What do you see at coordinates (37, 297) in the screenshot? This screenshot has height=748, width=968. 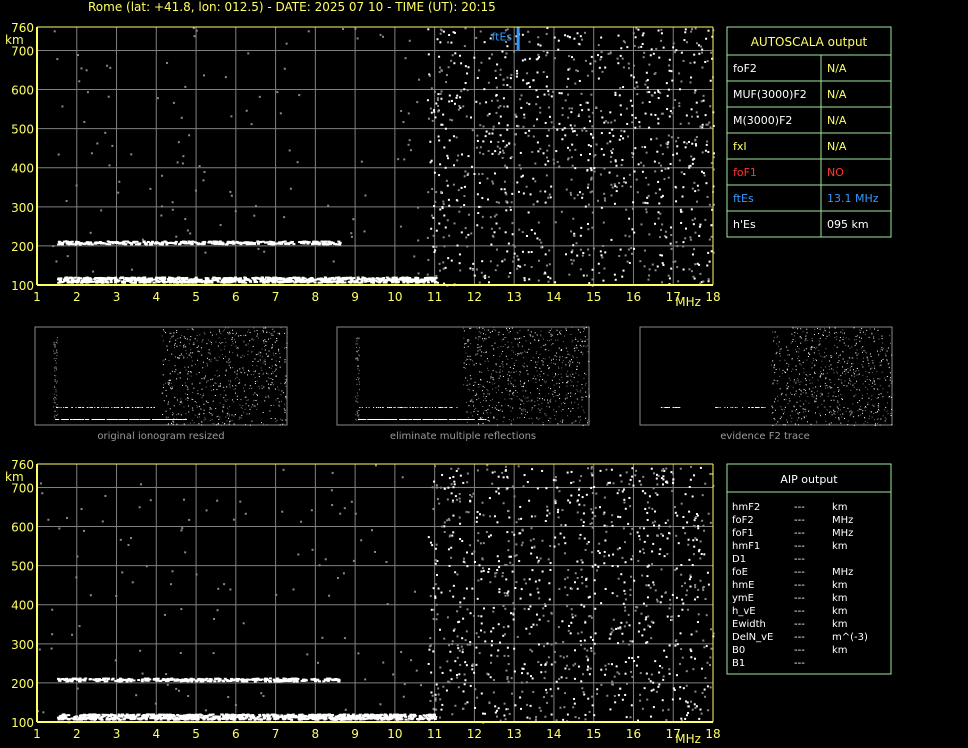 I see `x-tick-label: 1` at bounding box center [37, 297].